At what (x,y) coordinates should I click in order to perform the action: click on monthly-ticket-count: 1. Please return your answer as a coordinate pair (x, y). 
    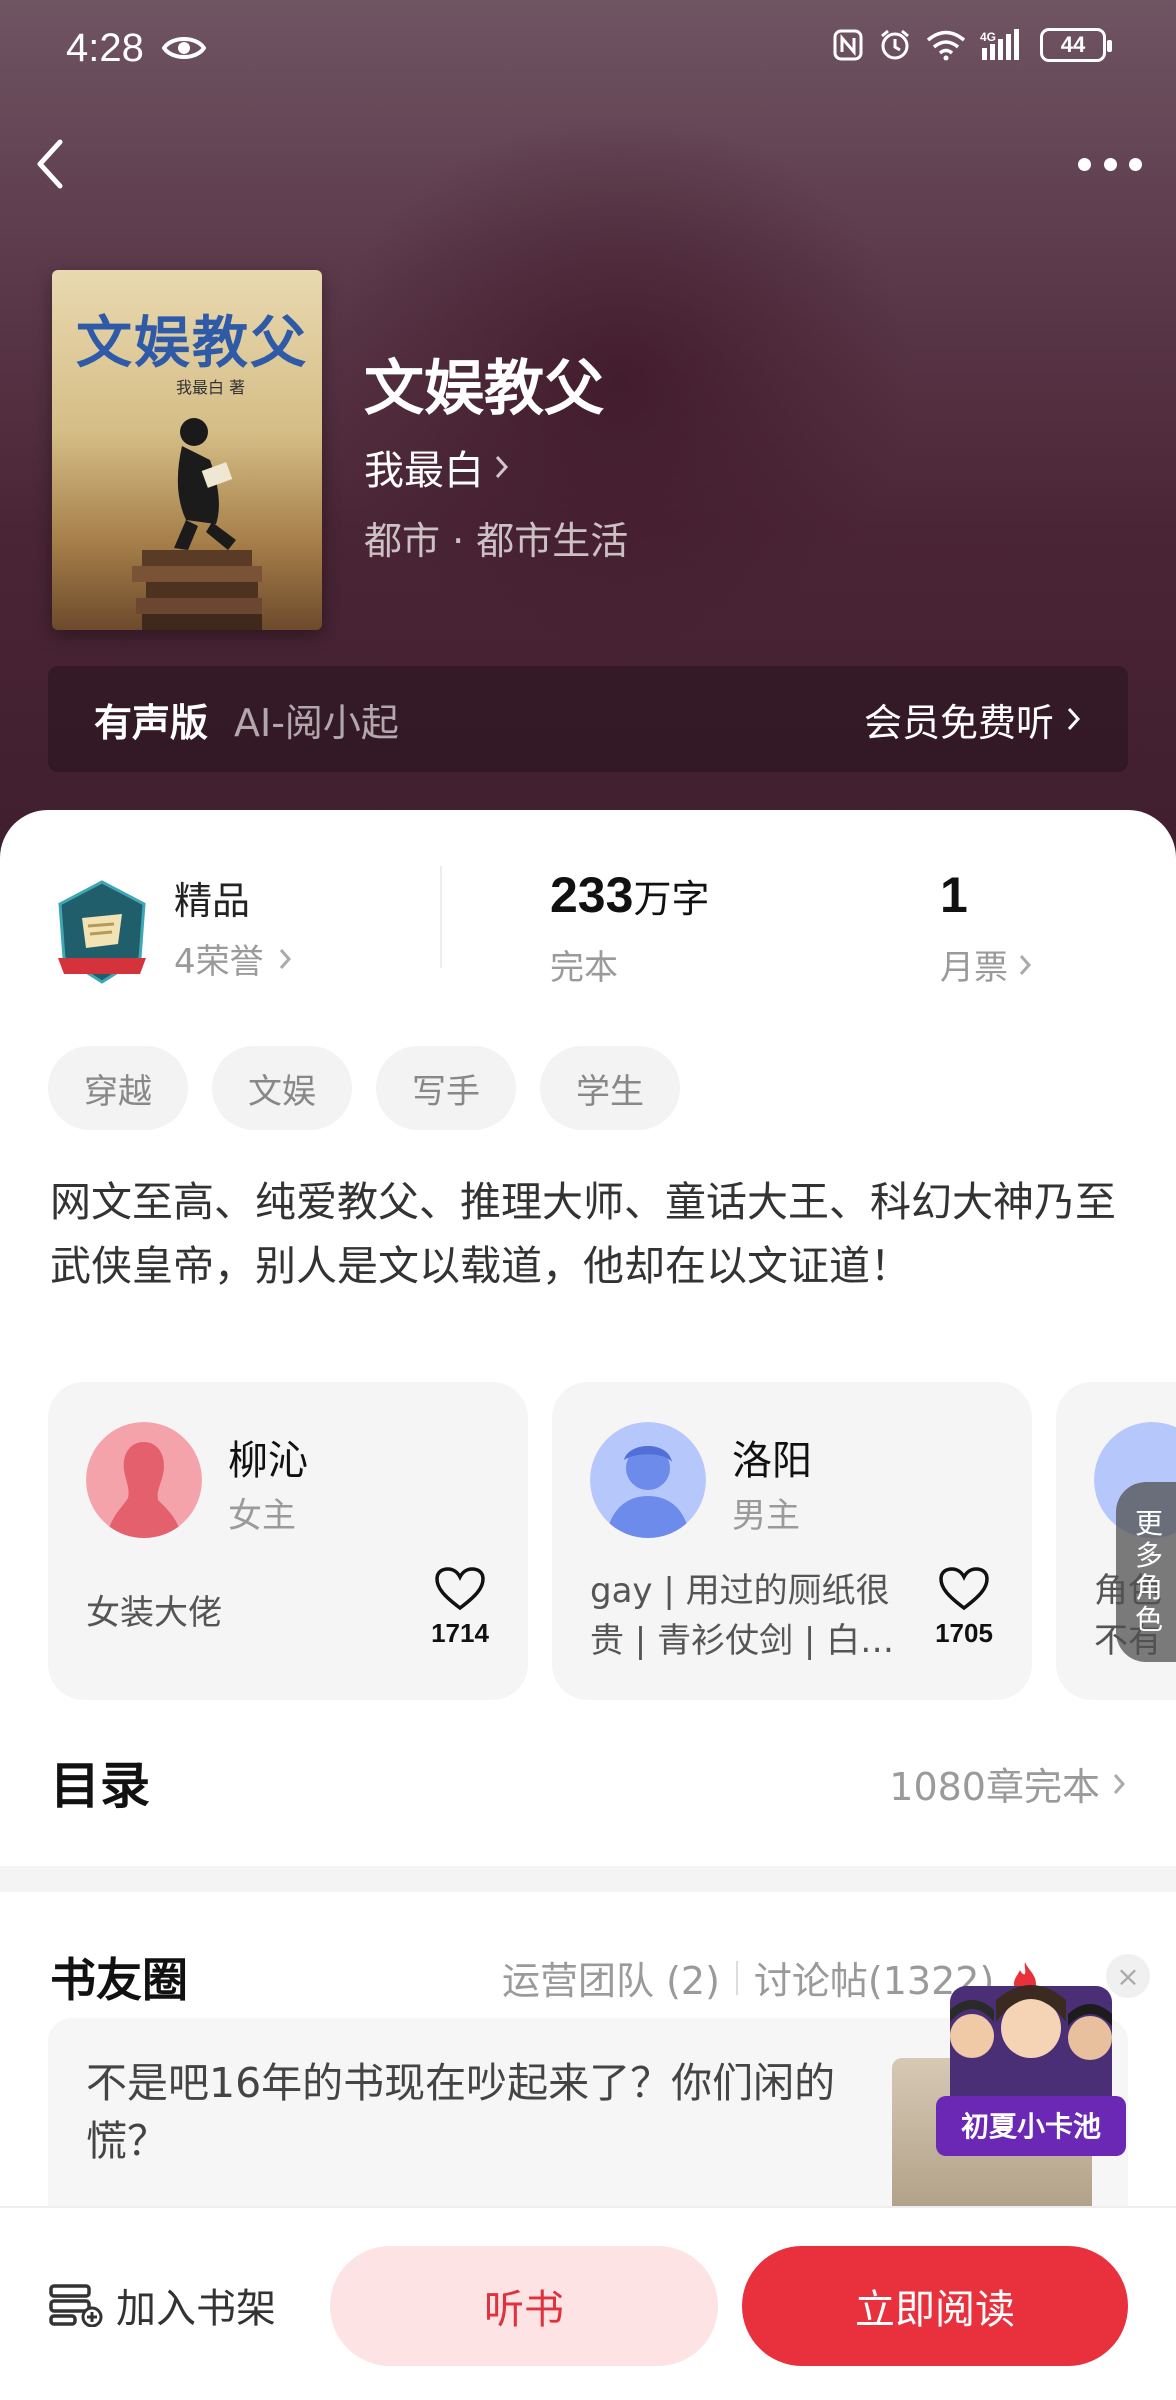
    Looking at the image, I should click on (954, 895).